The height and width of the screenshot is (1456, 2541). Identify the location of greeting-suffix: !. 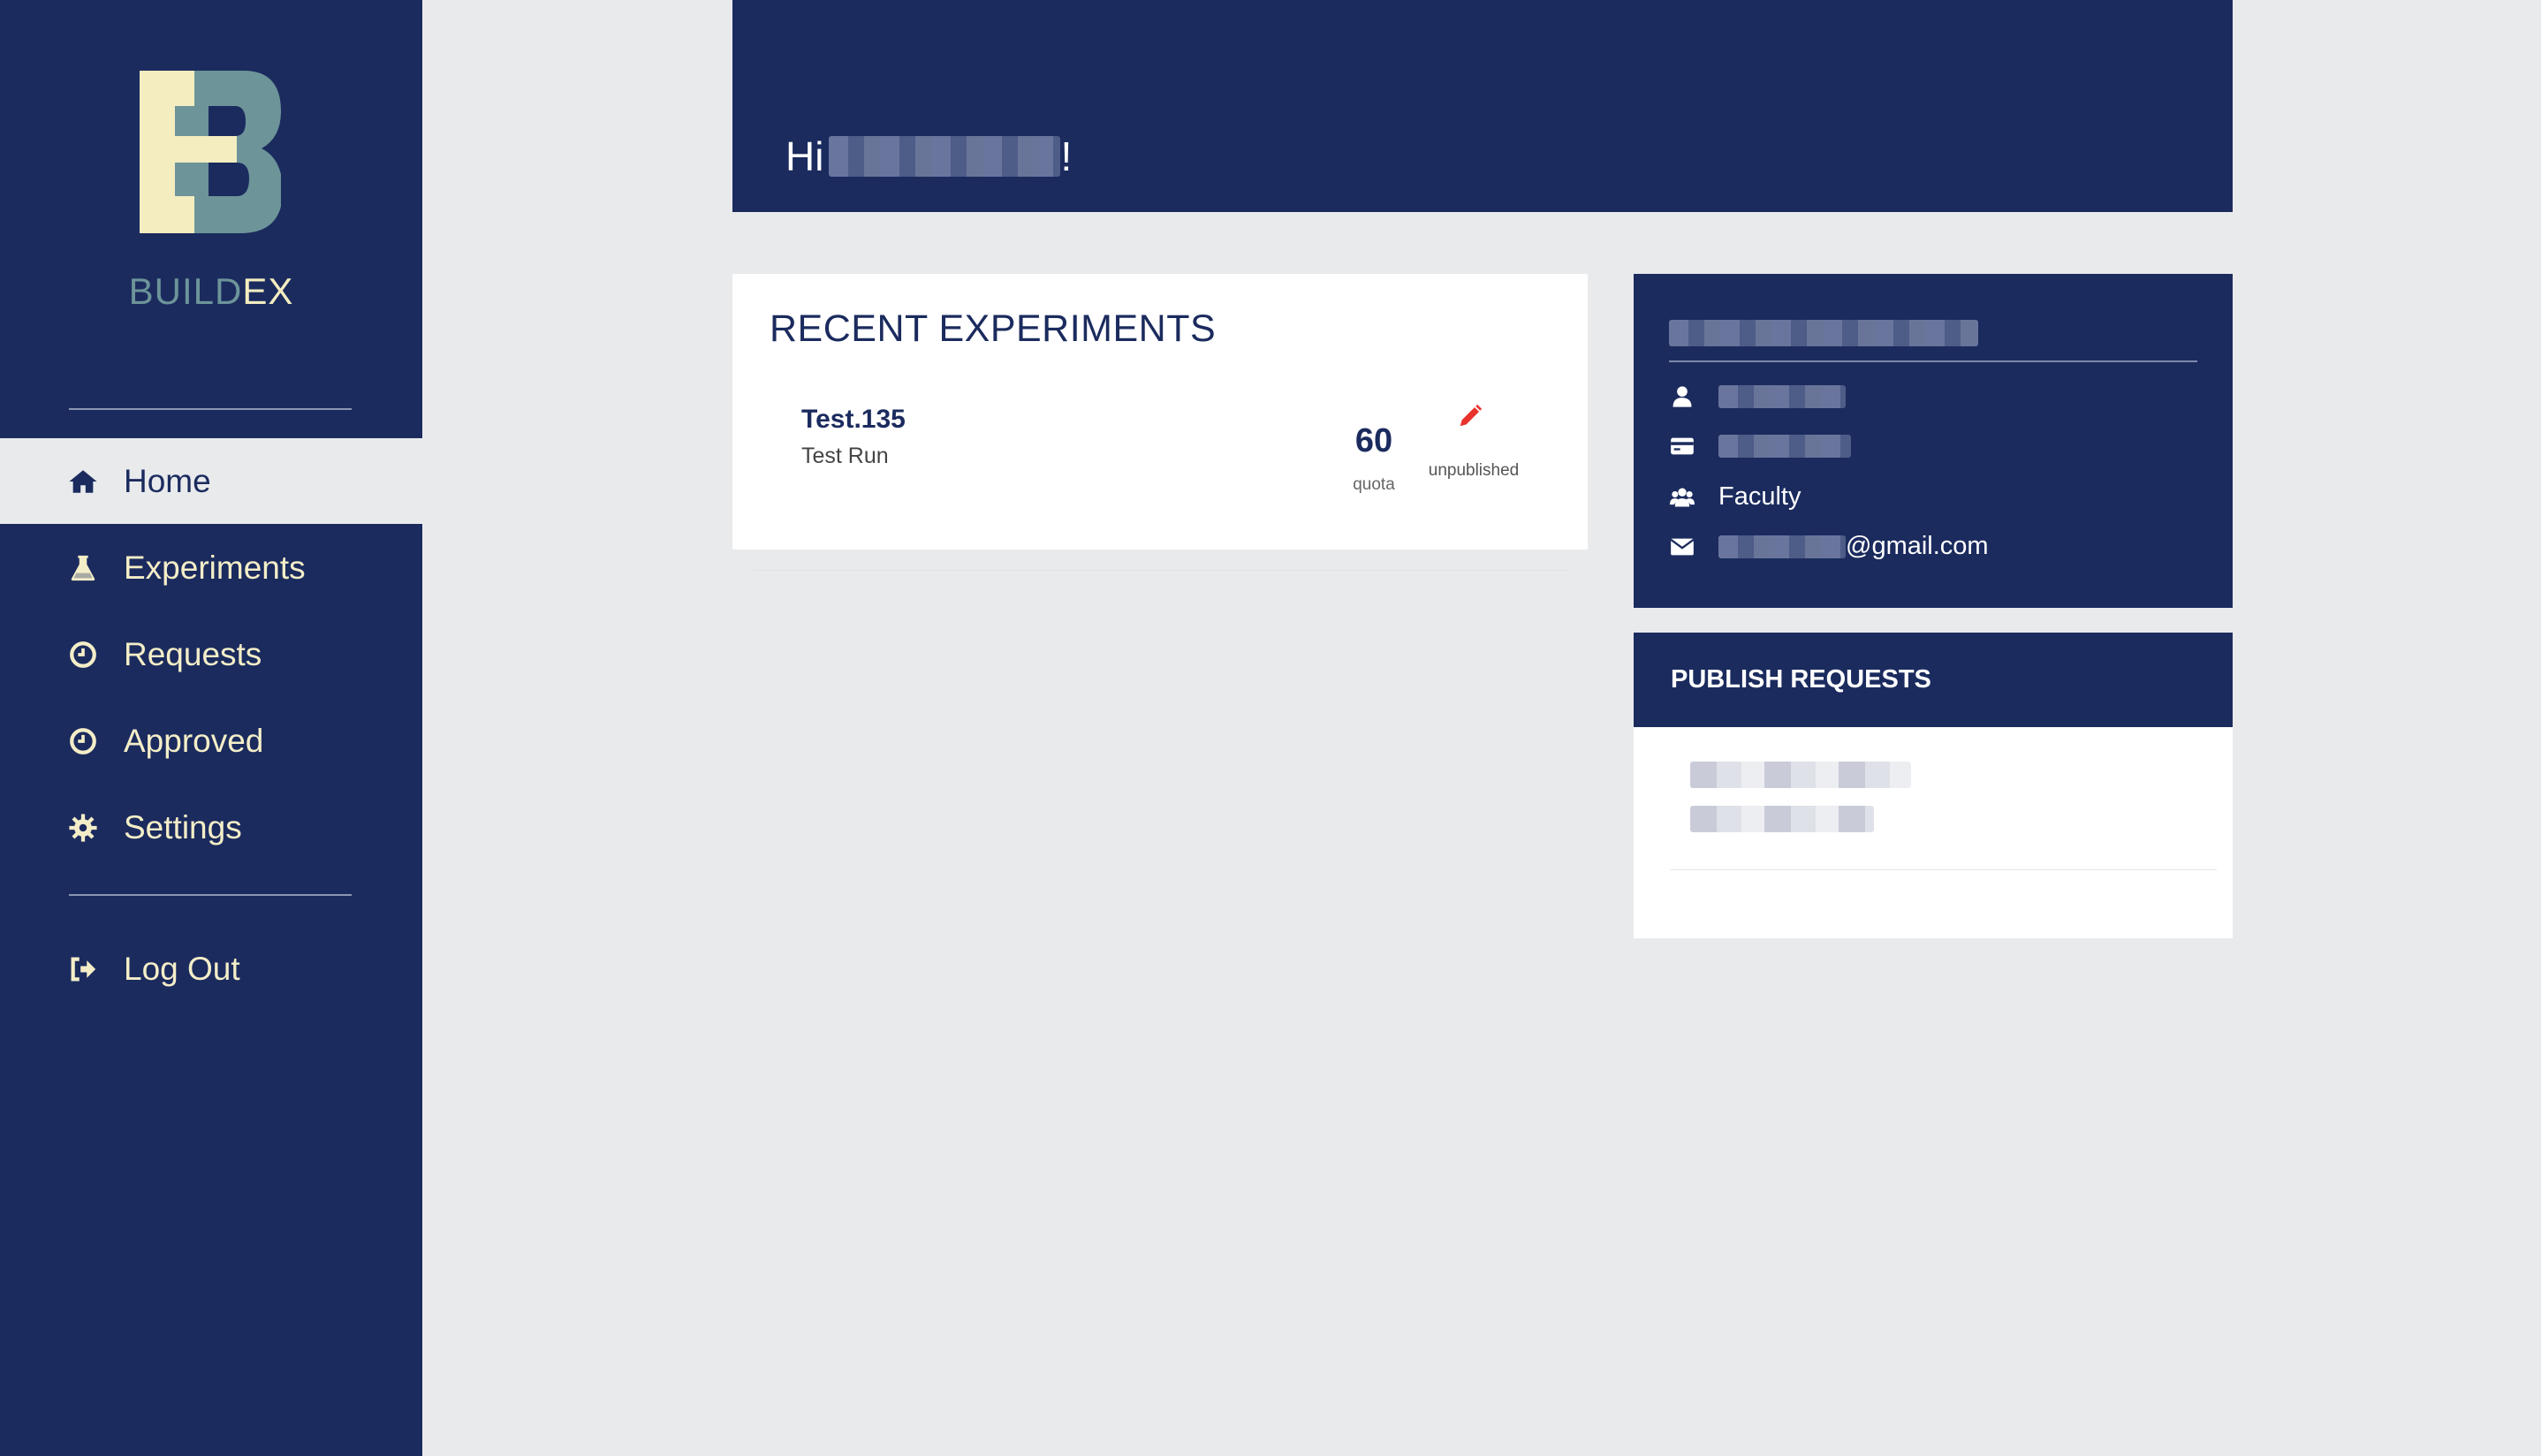
(1066, 156).